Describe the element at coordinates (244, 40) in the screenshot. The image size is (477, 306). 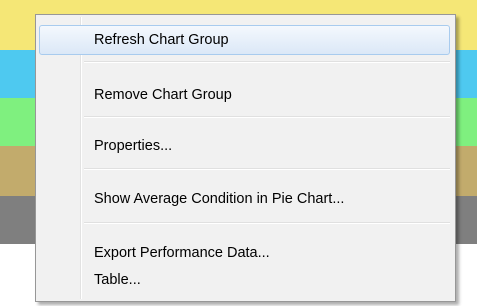
I see `menu-item-refresh-chart-group: Refresh Chart Group` at that location.